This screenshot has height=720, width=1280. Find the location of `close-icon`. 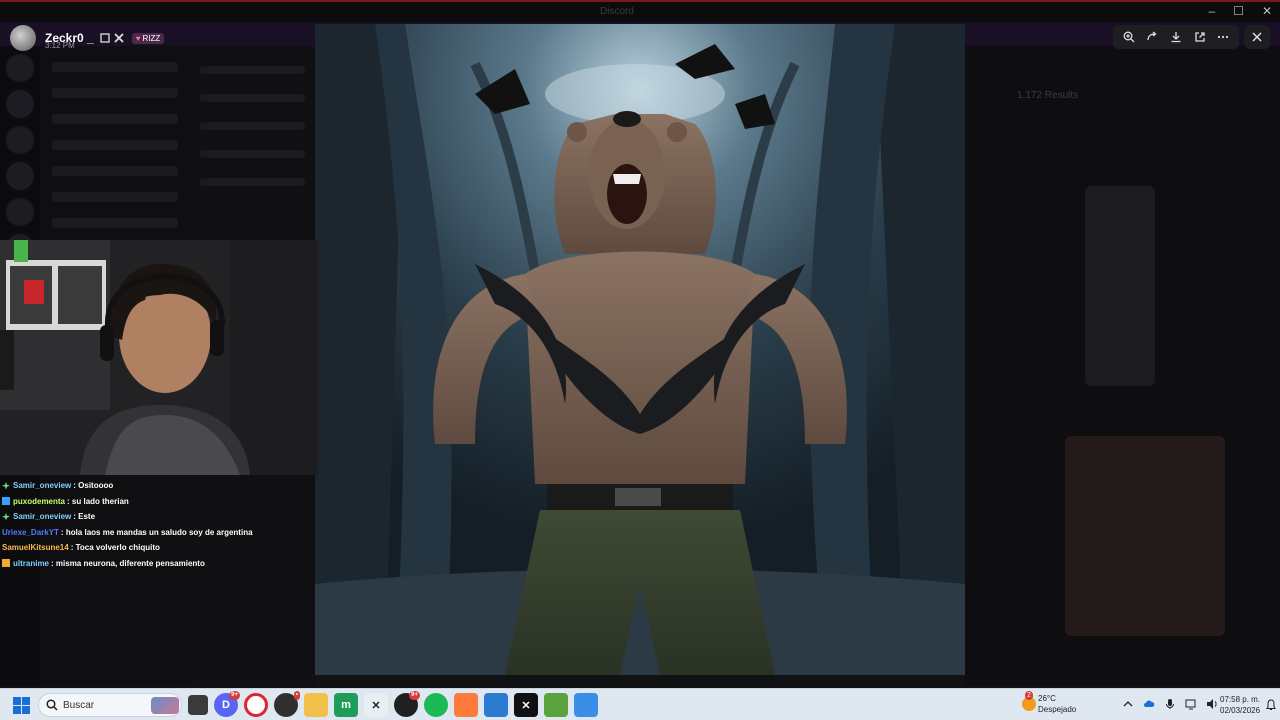

close-icon is located at coordinates (1257, 37).